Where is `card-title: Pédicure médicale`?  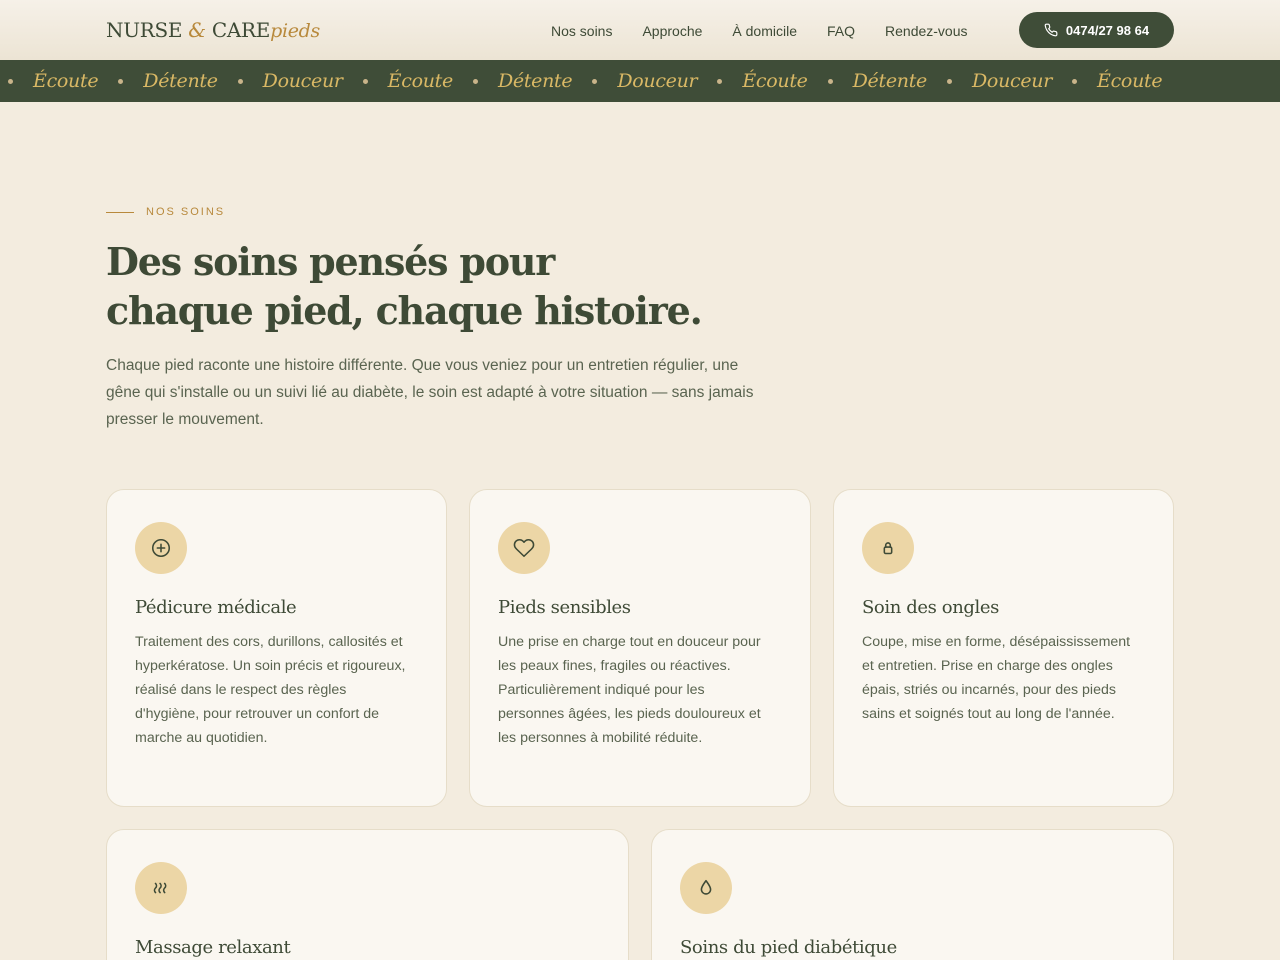 card-title: Pédicure médicale is located at coordinates (216, 607).